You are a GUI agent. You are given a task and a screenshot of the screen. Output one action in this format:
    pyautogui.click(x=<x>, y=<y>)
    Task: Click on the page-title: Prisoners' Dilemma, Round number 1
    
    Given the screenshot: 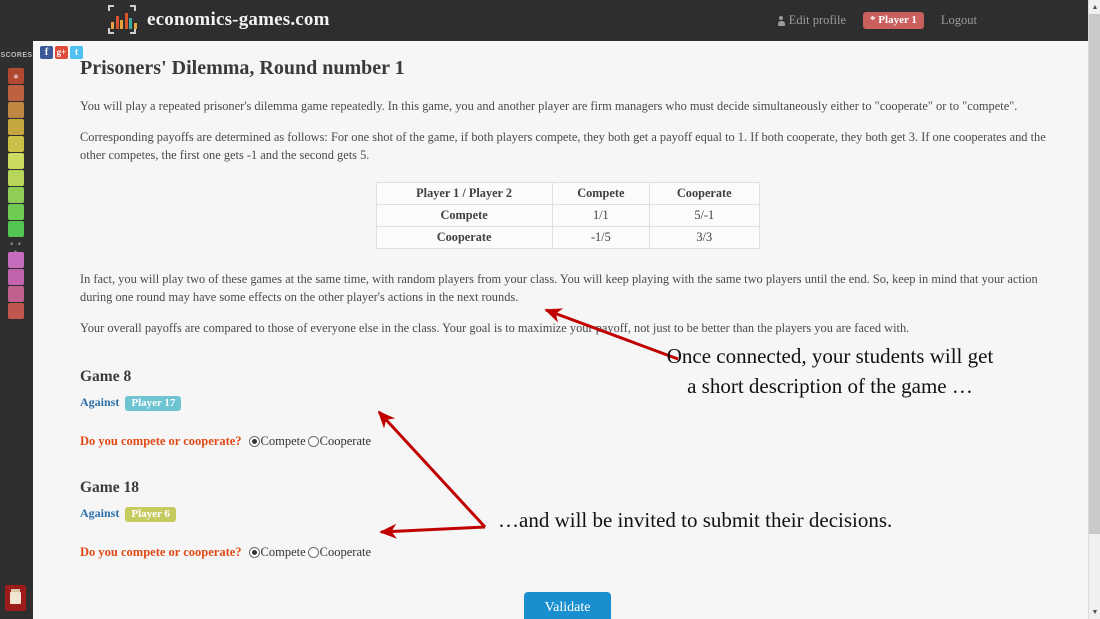 What is the action you would take?
    pyautogui.click(x=242, y=68)
    